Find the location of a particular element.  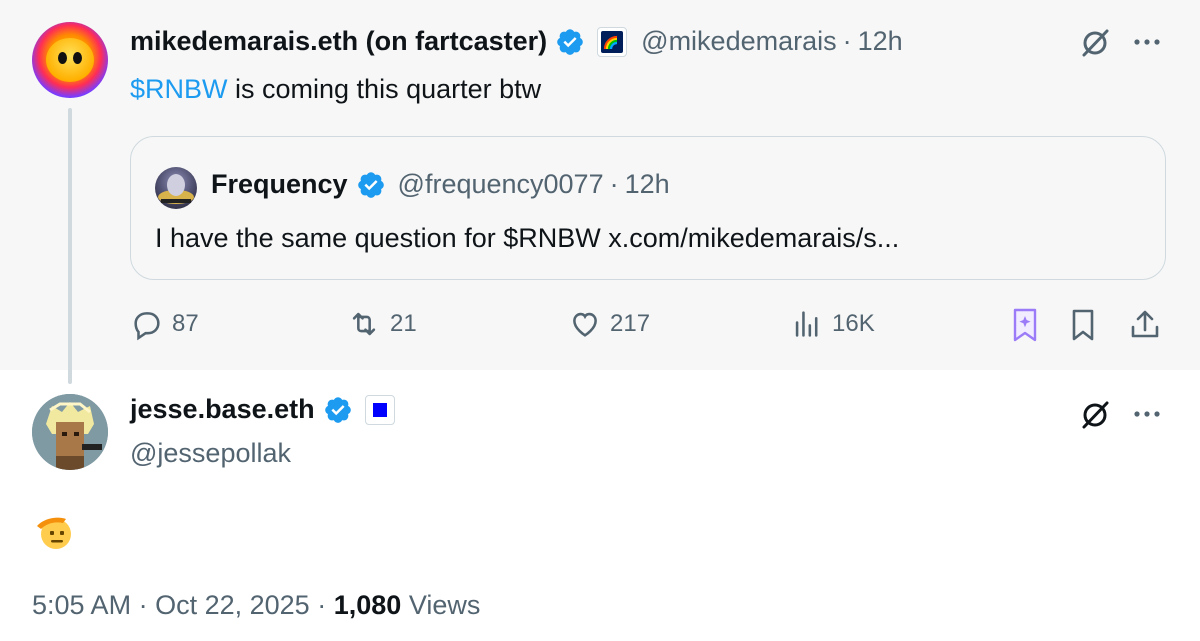

author-name: mikedemarais.eth (on fartcaster) is located at coordinates (338, 41).